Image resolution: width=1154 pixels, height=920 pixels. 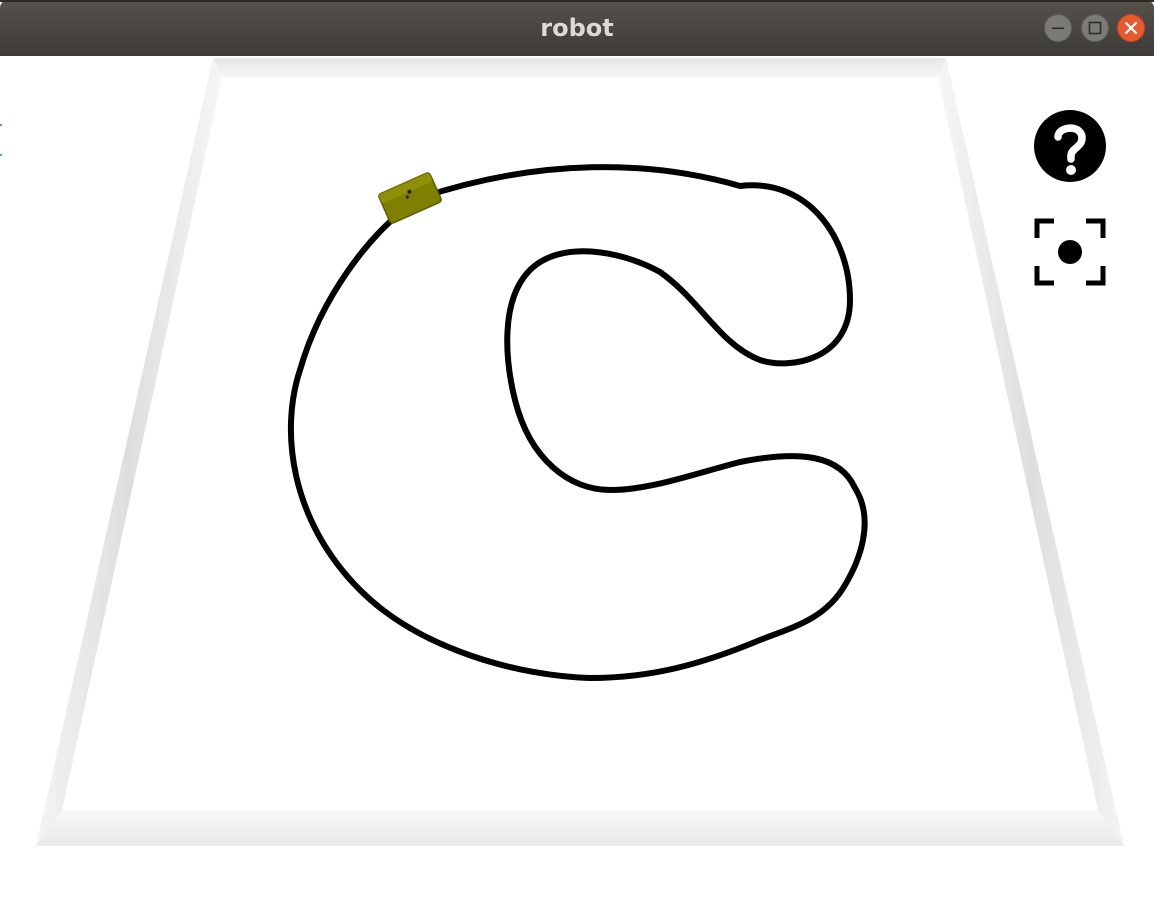 I want to click on arena-wall-bottom, so click(x=580, y=828).